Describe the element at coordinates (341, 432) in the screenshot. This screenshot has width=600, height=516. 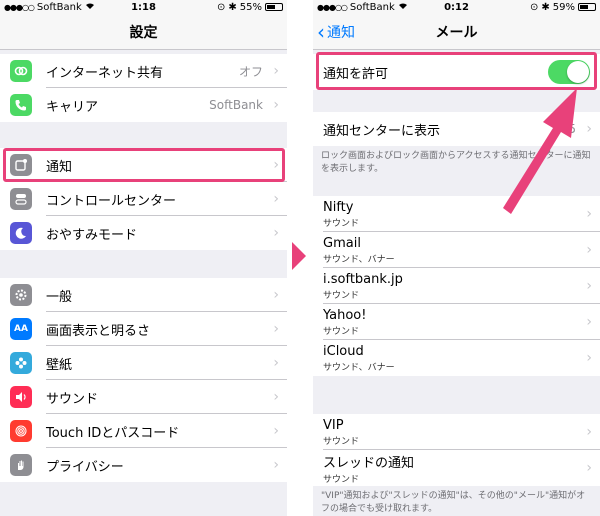
I see `account-text: VIP サウンド` at that location.